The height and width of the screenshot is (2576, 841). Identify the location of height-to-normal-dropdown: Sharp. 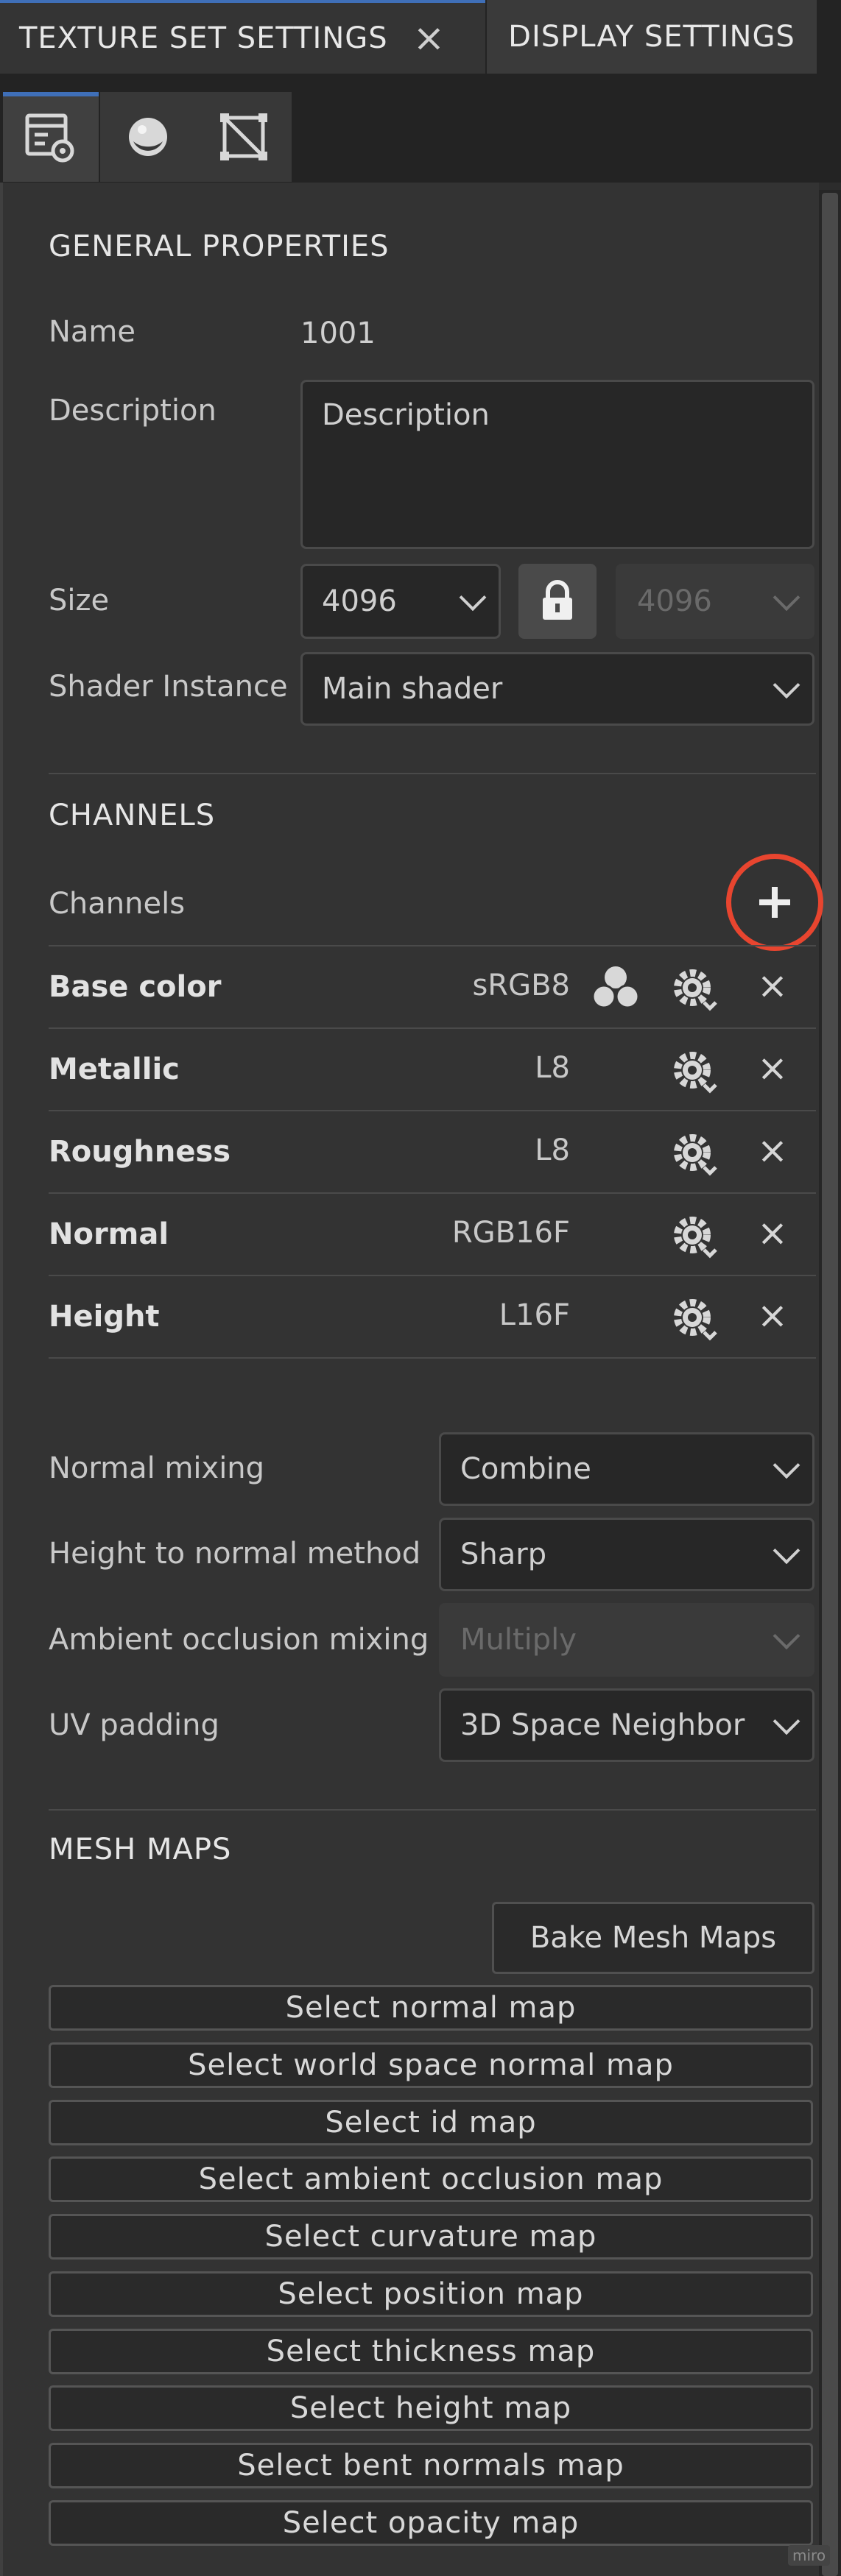
(626, 1554).